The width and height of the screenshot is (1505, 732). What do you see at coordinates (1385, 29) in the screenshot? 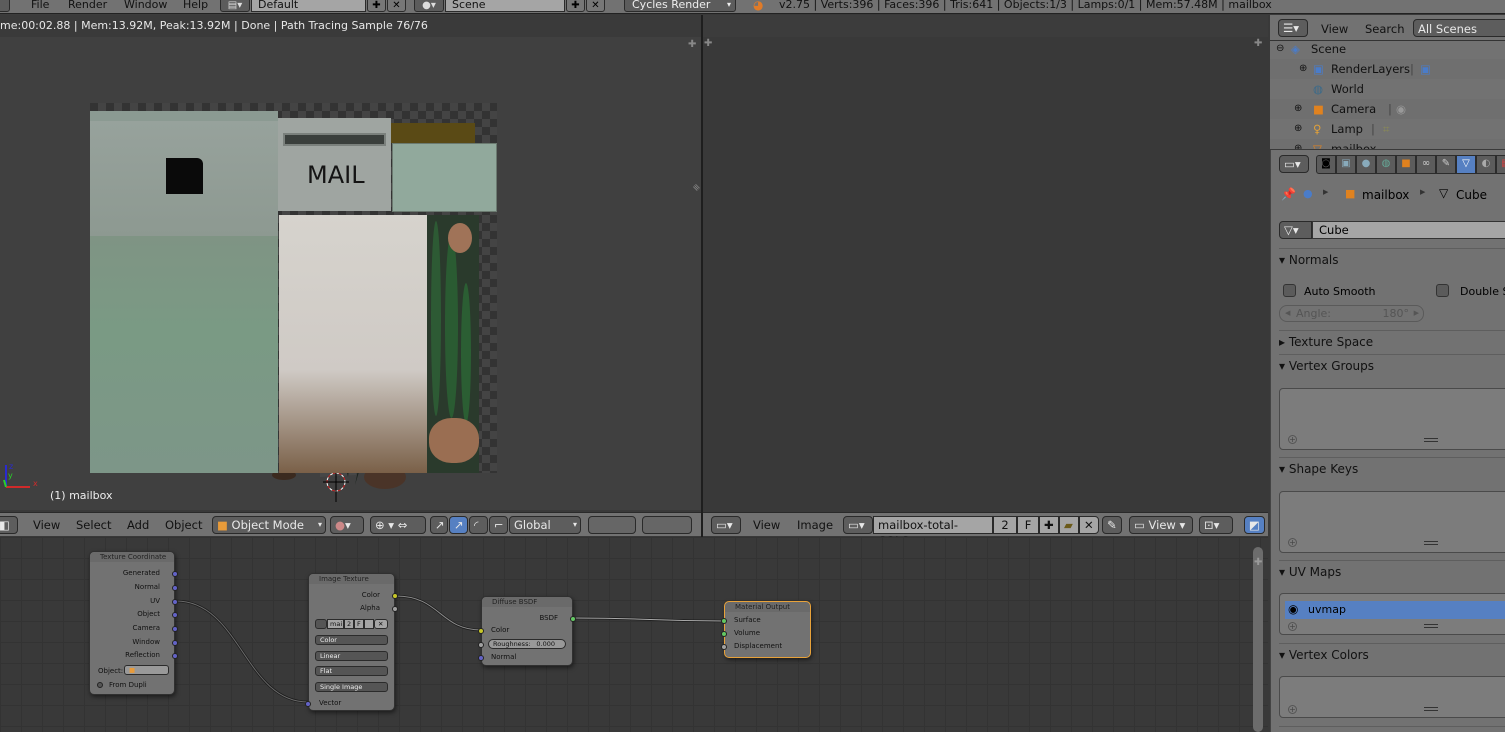
I see `menu-search: Search` at bounding box center [1385, 29].